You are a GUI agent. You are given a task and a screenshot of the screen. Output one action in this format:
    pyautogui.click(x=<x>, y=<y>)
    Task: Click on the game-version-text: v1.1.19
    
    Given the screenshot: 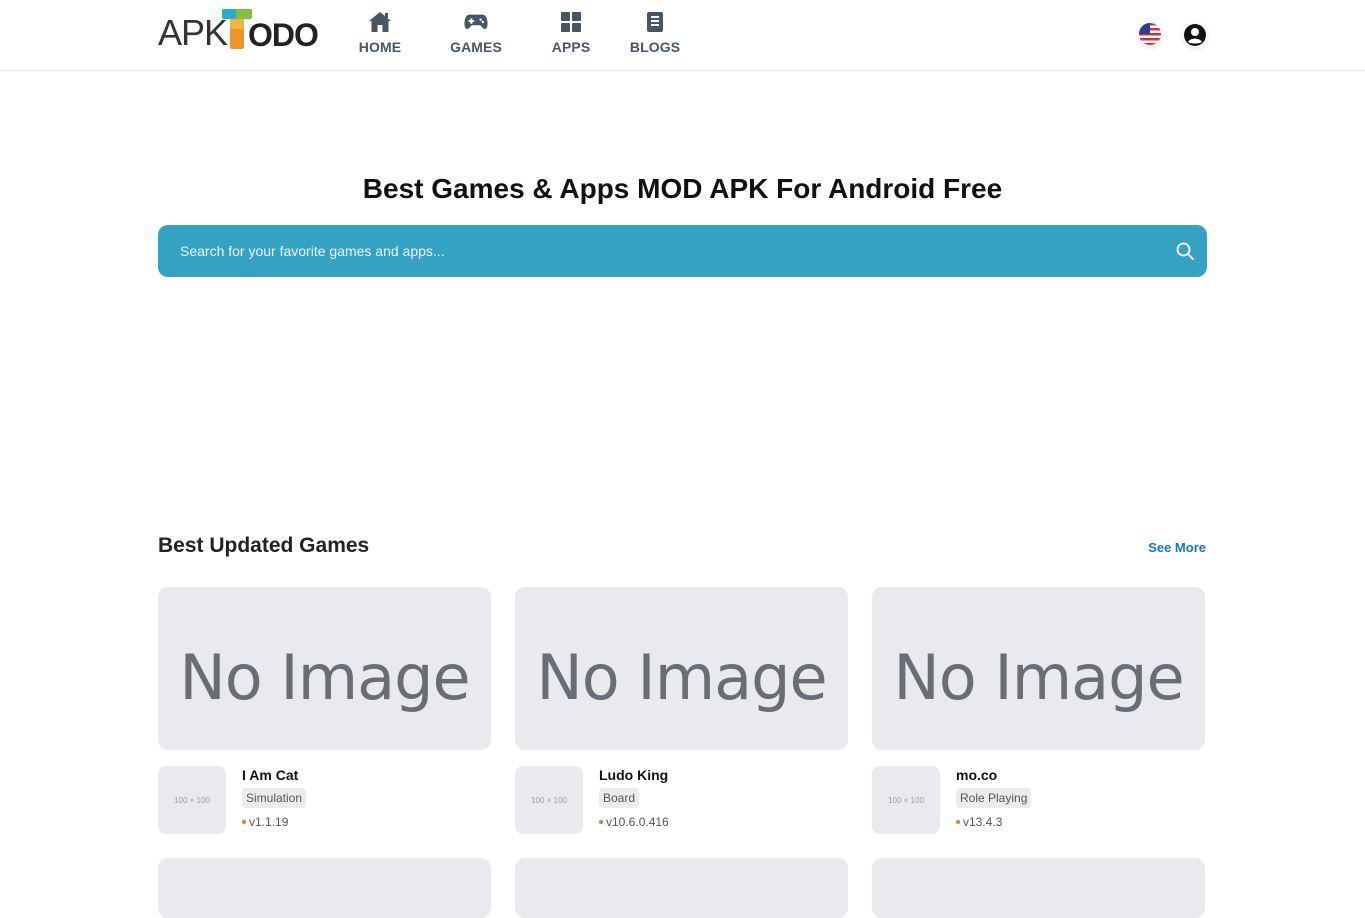 What is the action you would take?
    pyautogui.click(x=269, y=822)
    